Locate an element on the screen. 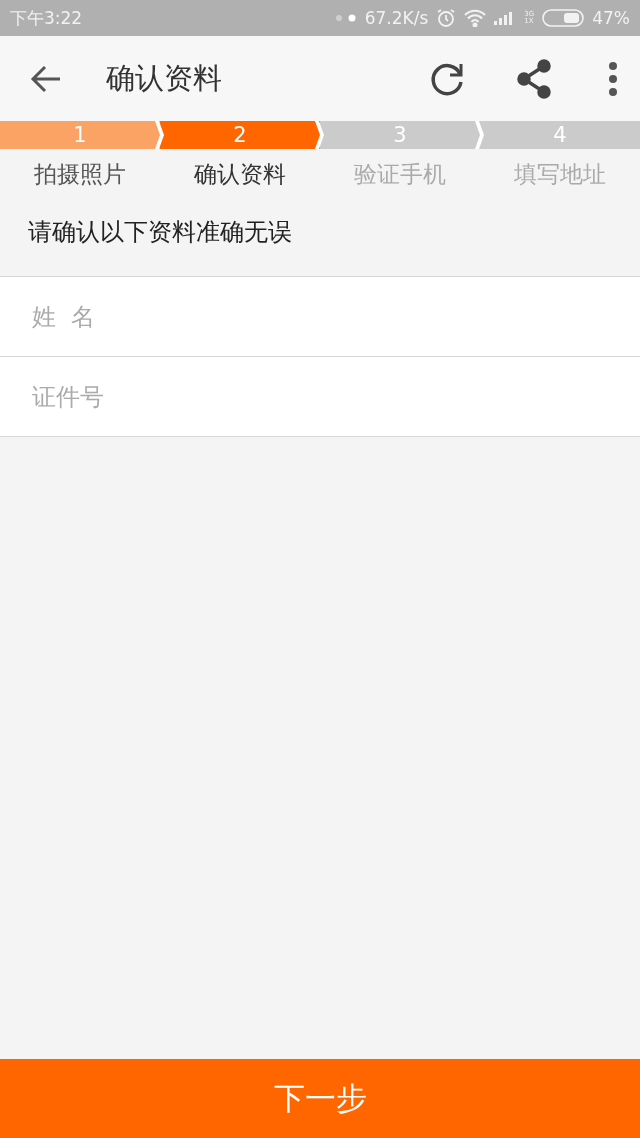 Image resolution: width=640 pixels, height=1138 pixels. next-button: 下一步 is located at coordinates (320, 1098).